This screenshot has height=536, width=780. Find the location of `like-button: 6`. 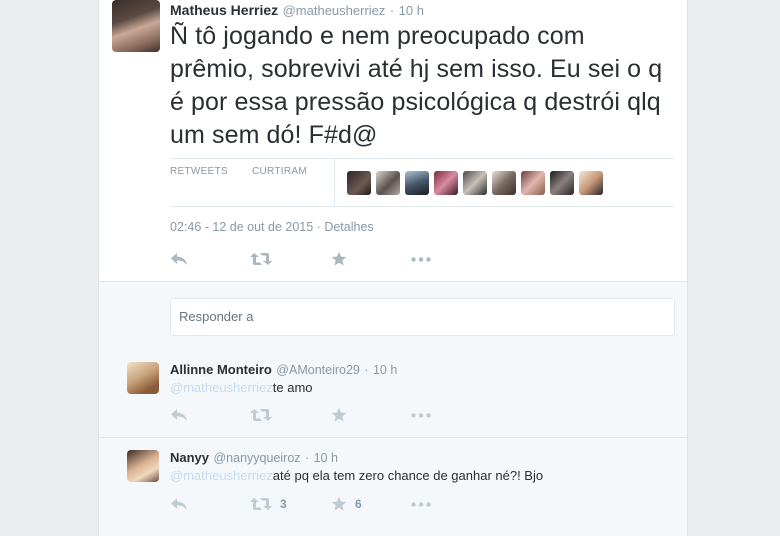

like-button: 6 is located at coordinates (346, 504).